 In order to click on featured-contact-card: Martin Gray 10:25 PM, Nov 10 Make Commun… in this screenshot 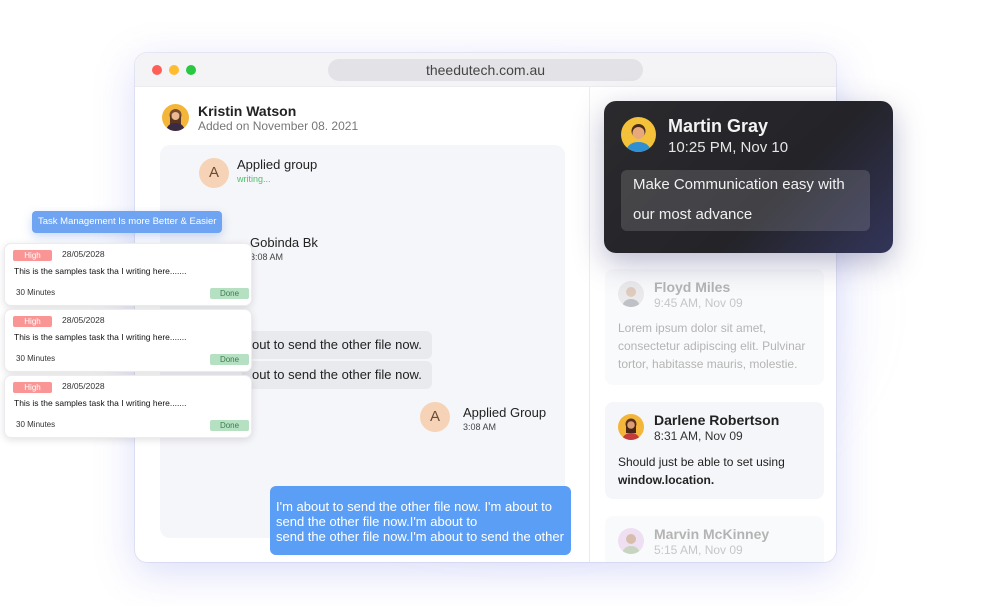, I will do `click(748, 177)`.